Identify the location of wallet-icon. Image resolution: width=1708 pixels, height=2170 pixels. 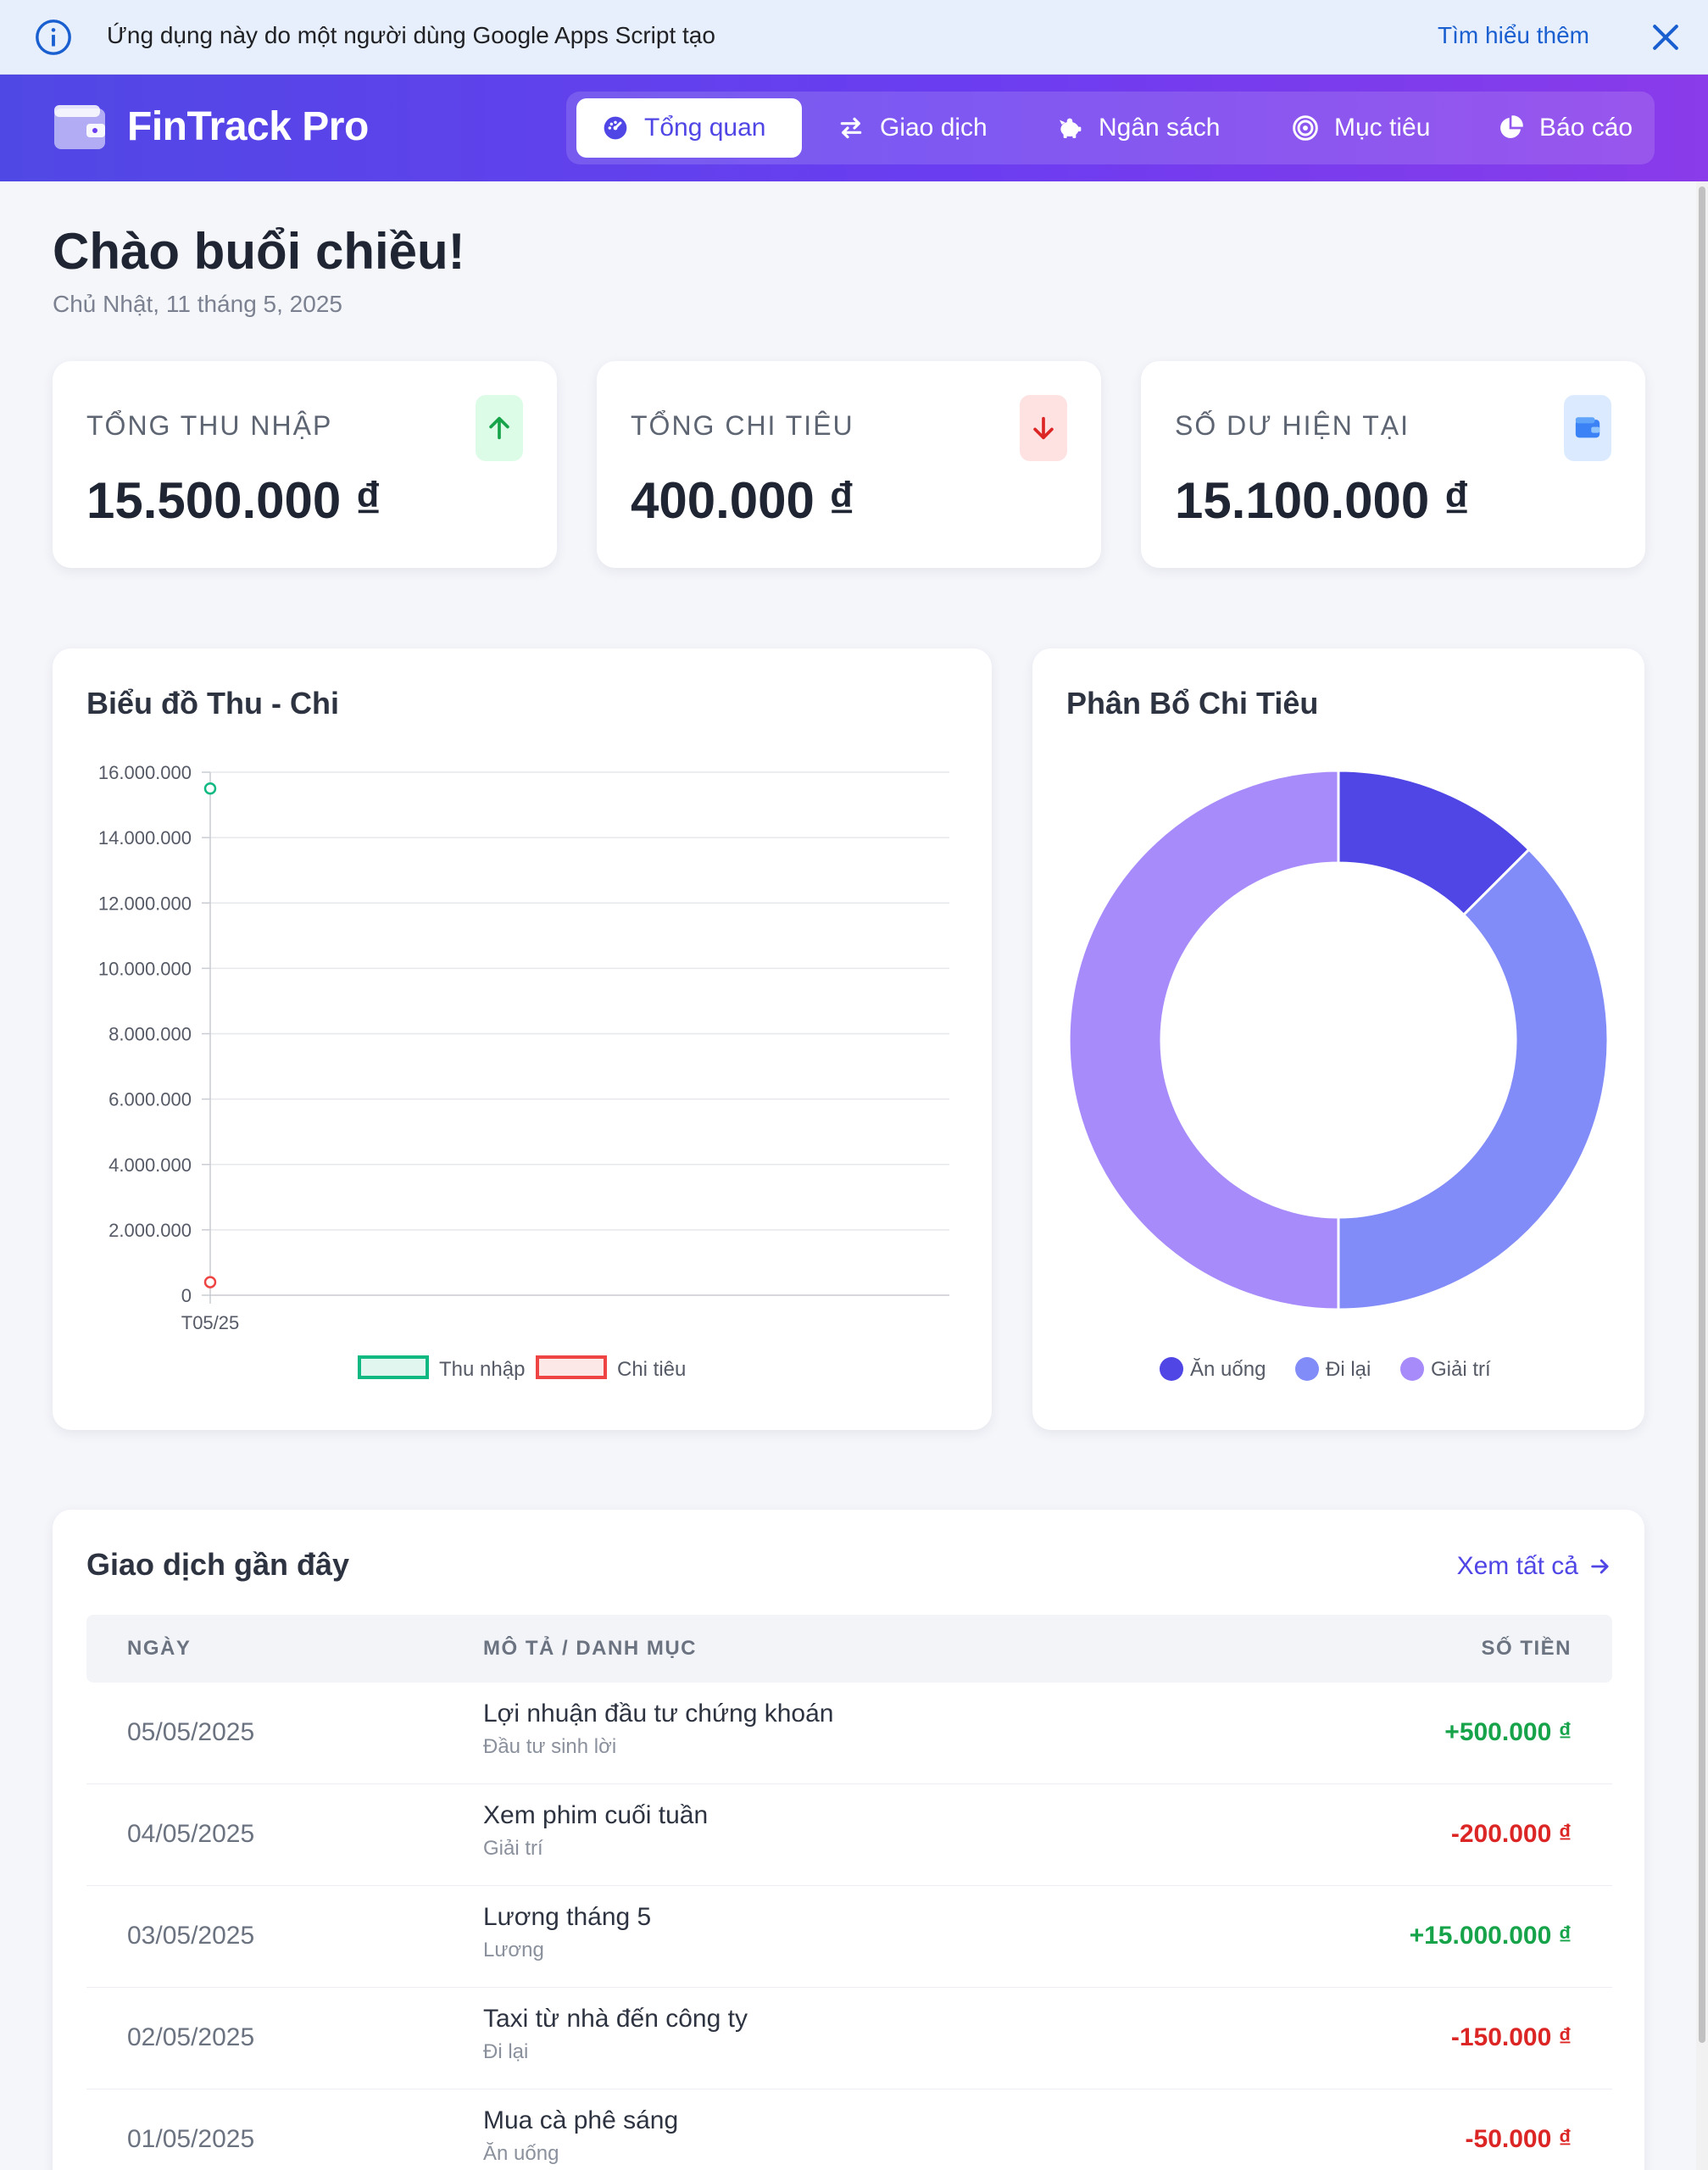
(1587, 427).